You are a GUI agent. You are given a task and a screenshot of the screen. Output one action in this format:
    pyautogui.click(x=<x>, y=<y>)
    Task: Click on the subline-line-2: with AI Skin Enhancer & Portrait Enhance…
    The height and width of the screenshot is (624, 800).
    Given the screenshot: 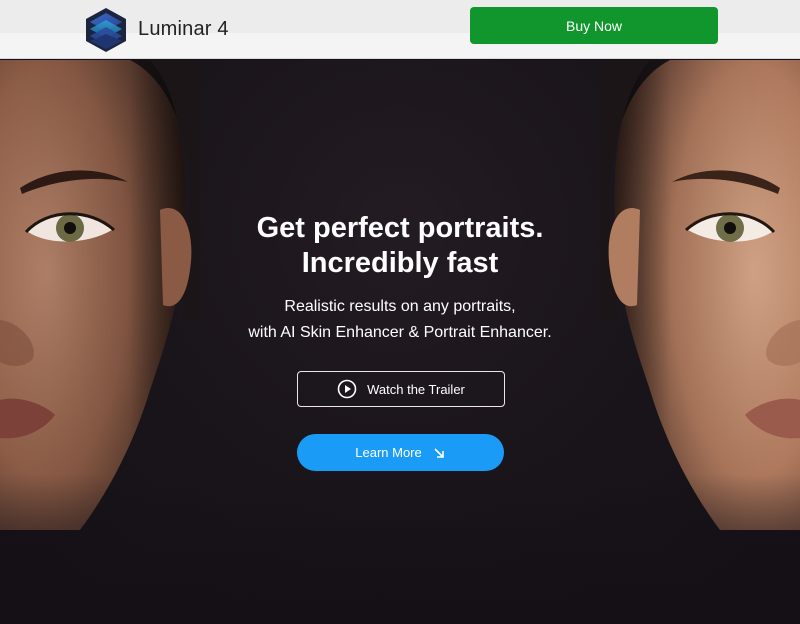 What is the action you would take?
    pyautogui.click(x=400, y=332)
    